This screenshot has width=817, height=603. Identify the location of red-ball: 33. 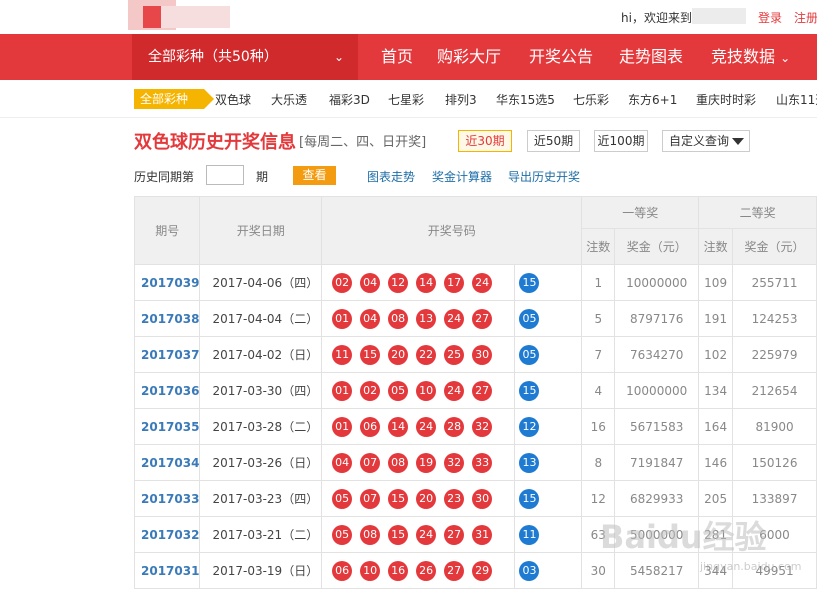
(482, 462).